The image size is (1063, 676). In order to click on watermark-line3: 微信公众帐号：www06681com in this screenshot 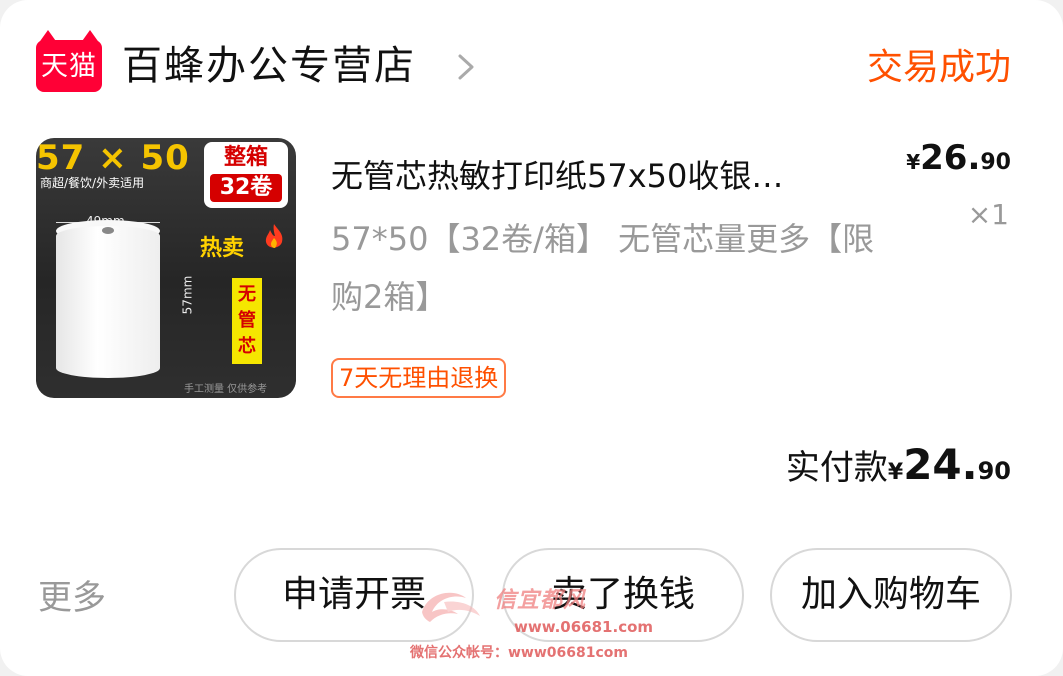, I will do `click(519, 653)`.